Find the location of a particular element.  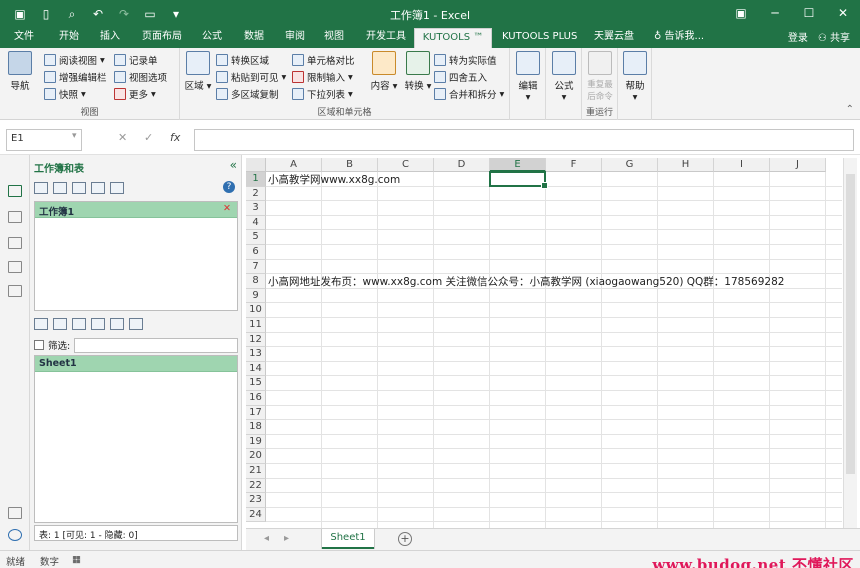

row-header-20: 20 is located at coordinates (256, 456).